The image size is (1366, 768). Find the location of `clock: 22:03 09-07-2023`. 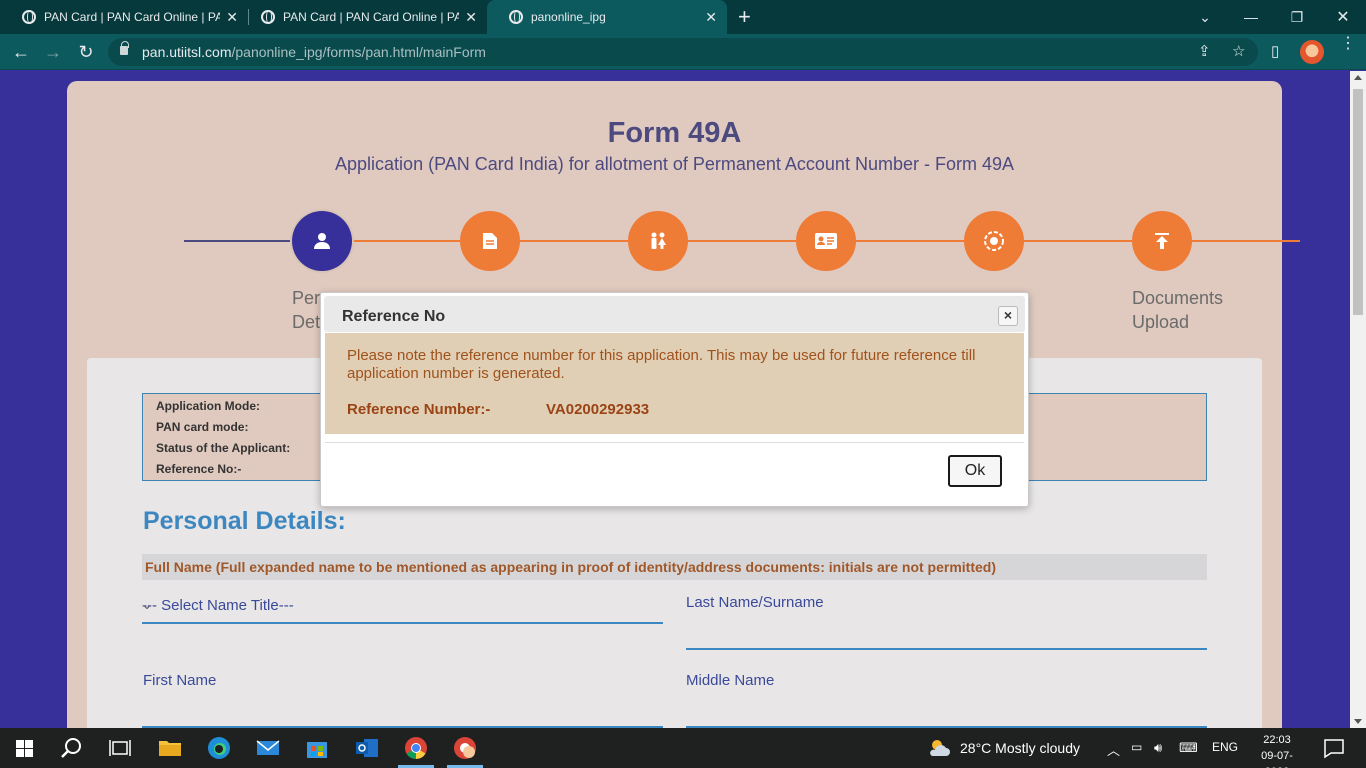

clock: 22:03 09-07-2023 is located at coordinates (1277, 750).